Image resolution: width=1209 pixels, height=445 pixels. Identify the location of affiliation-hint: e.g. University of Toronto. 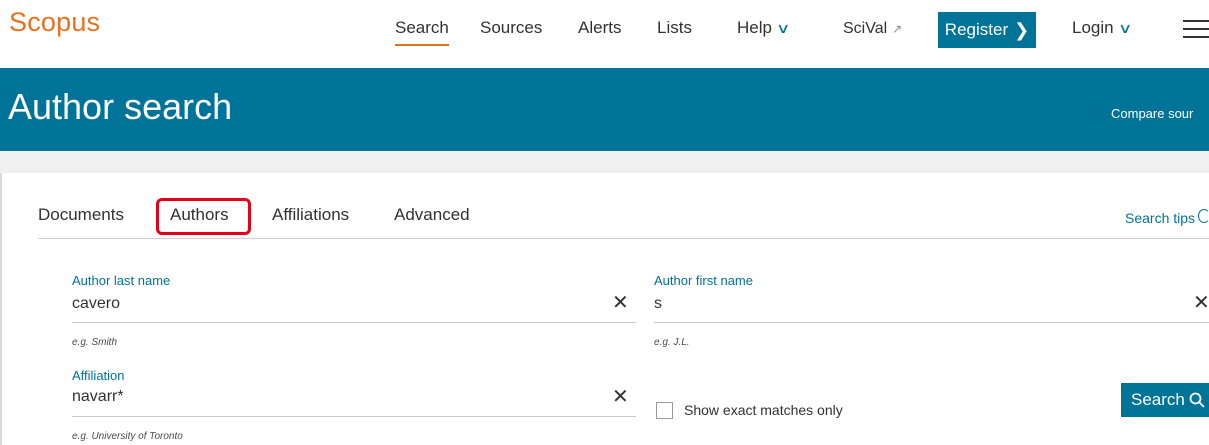
(127, 436).